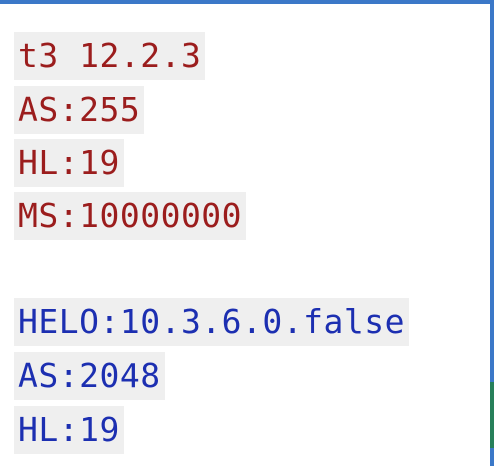 The width and height of the screenshot is (494, 466). Describe the element at coordinates (69, 163) in the screenshot. I see `response-1-line-3: HL:19` at that location.